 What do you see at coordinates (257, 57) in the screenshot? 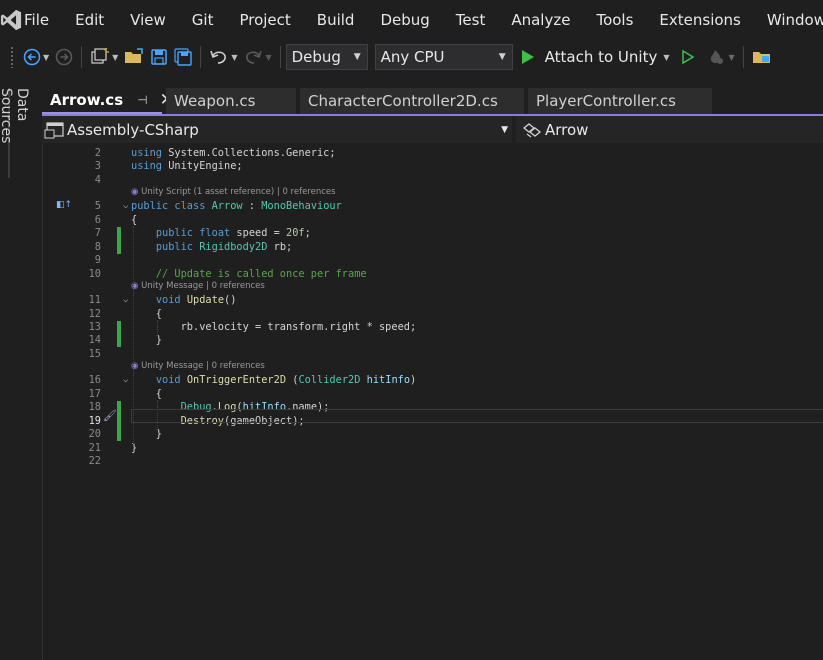
I see `redo-button: ▼` at bounding box center [257, 57].